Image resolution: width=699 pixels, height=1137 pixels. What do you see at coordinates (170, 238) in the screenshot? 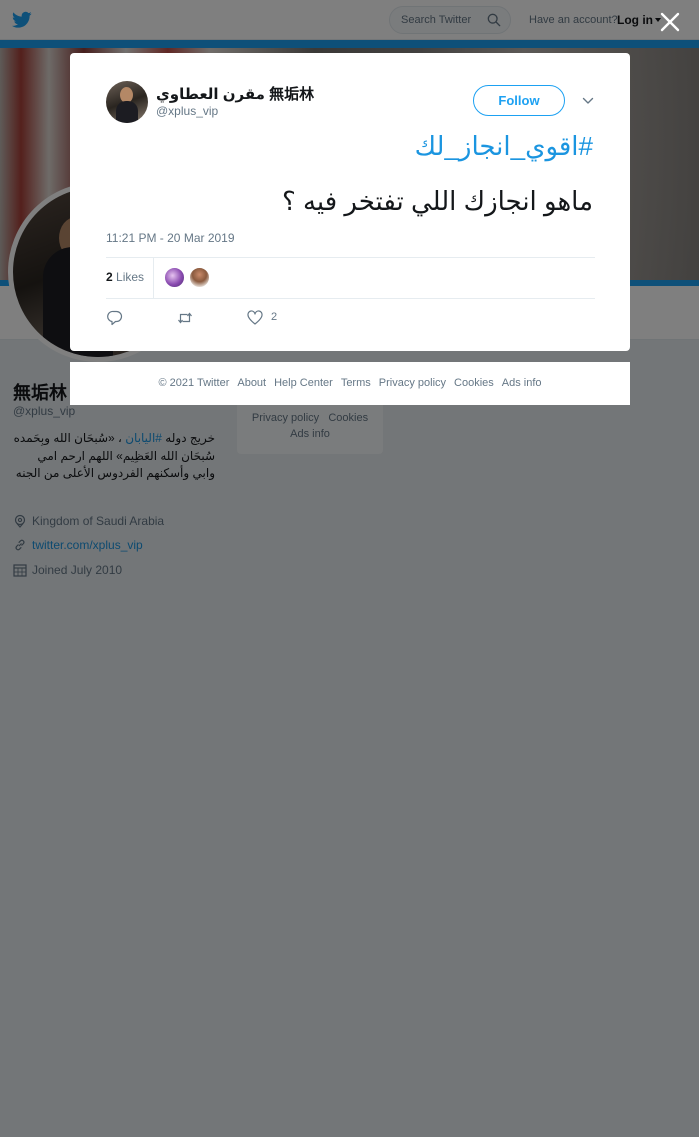
I see `tweet-timestamp: 11:21 PM - 20 Mar 2019` at bounding box center [170, 238].